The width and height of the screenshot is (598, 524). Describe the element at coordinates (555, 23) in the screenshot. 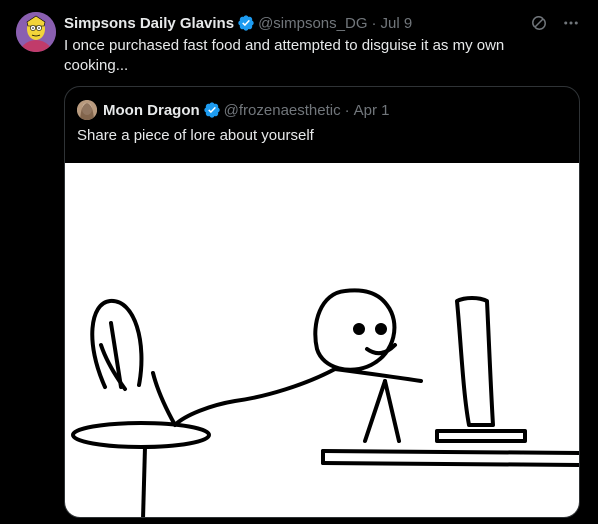

I see `tweet-actions` at that location.